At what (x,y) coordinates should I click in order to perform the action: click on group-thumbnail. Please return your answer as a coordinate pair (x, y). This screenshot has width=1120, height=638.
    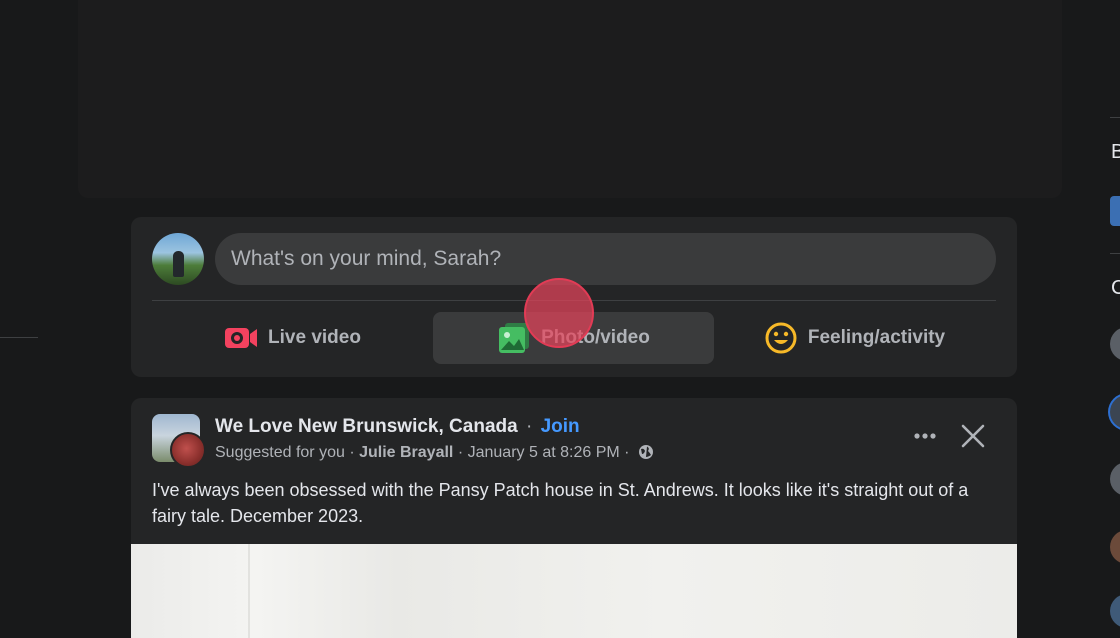
    Looking at the image, I should click on (179, 441).